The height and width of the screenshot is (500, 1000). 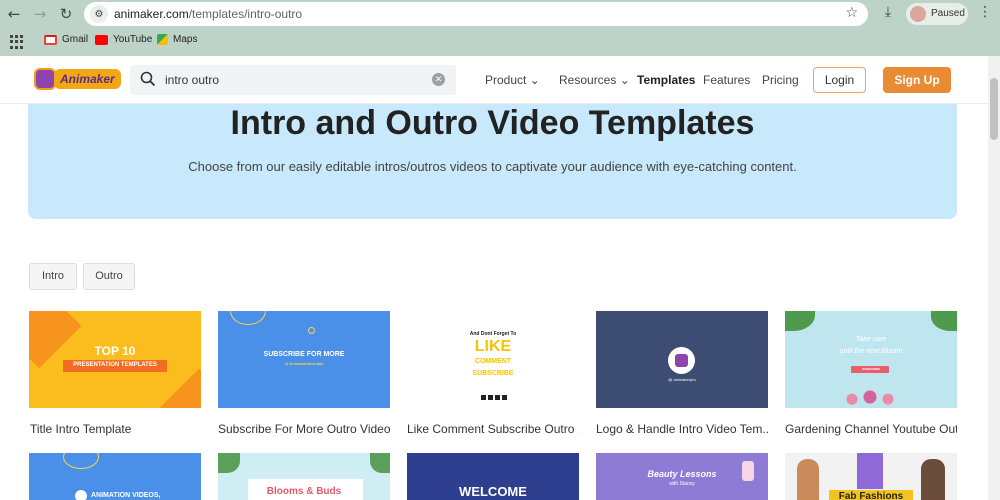 I want to click on thumb-flowers, so click(x=870, y=397).